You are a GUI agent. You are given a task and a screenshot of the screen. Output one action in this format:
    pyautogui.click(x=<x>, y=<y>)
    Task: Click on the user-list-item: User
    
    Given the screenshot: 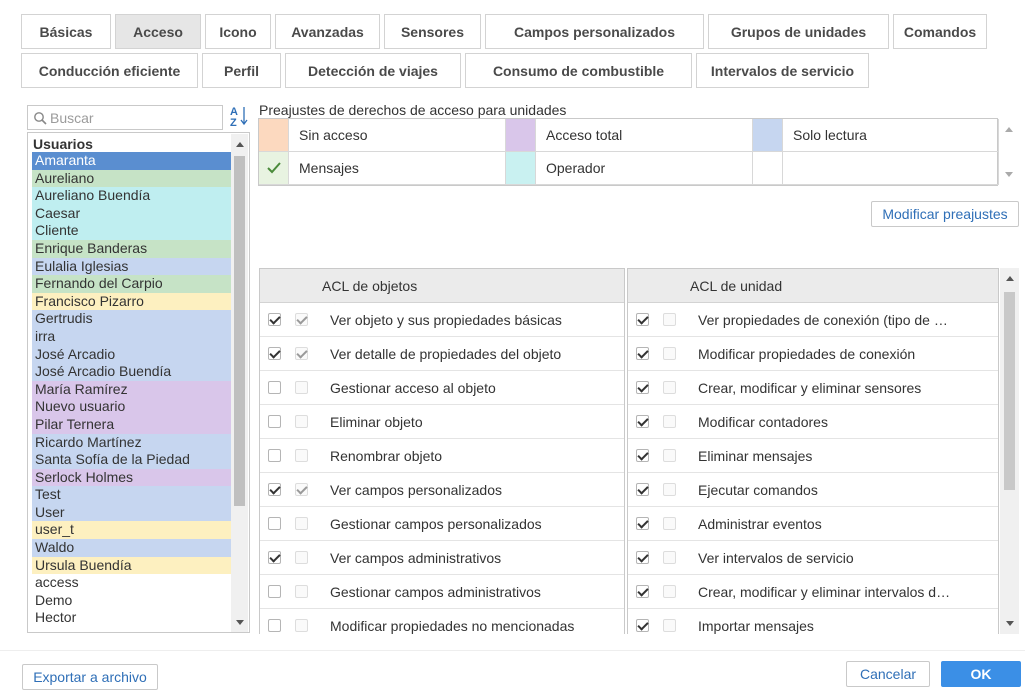 What is the action you would take?
    pyautogui.click(x=132, y=512)
    